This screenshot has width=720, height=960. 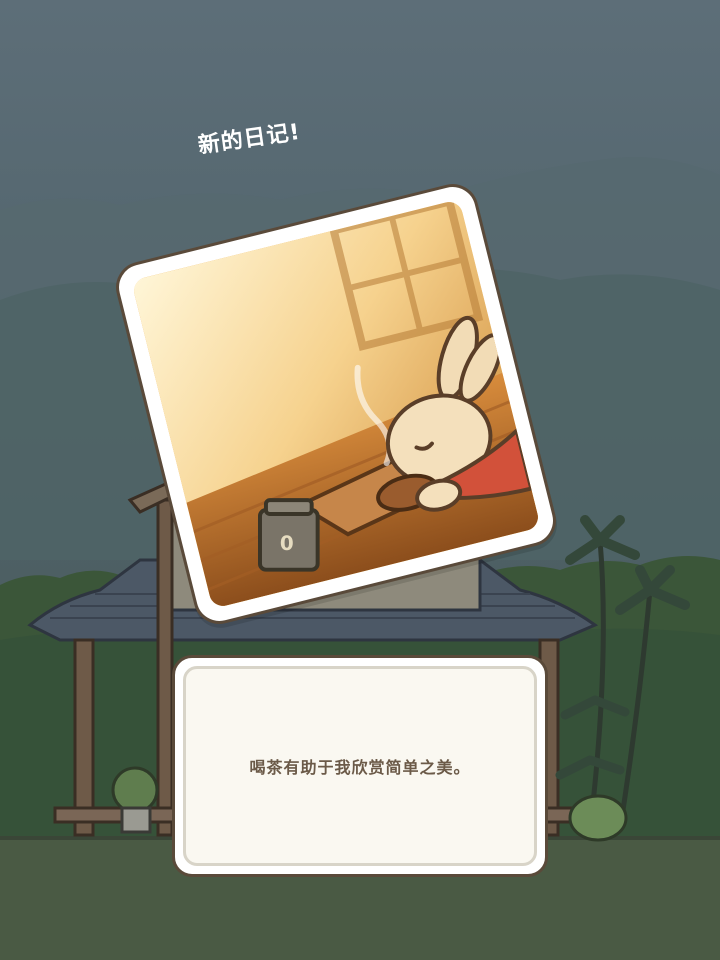 What do you see at coordinates (165, 667) in the screenshot?
I see `house-post-mid` at bounding box center [165, 667].